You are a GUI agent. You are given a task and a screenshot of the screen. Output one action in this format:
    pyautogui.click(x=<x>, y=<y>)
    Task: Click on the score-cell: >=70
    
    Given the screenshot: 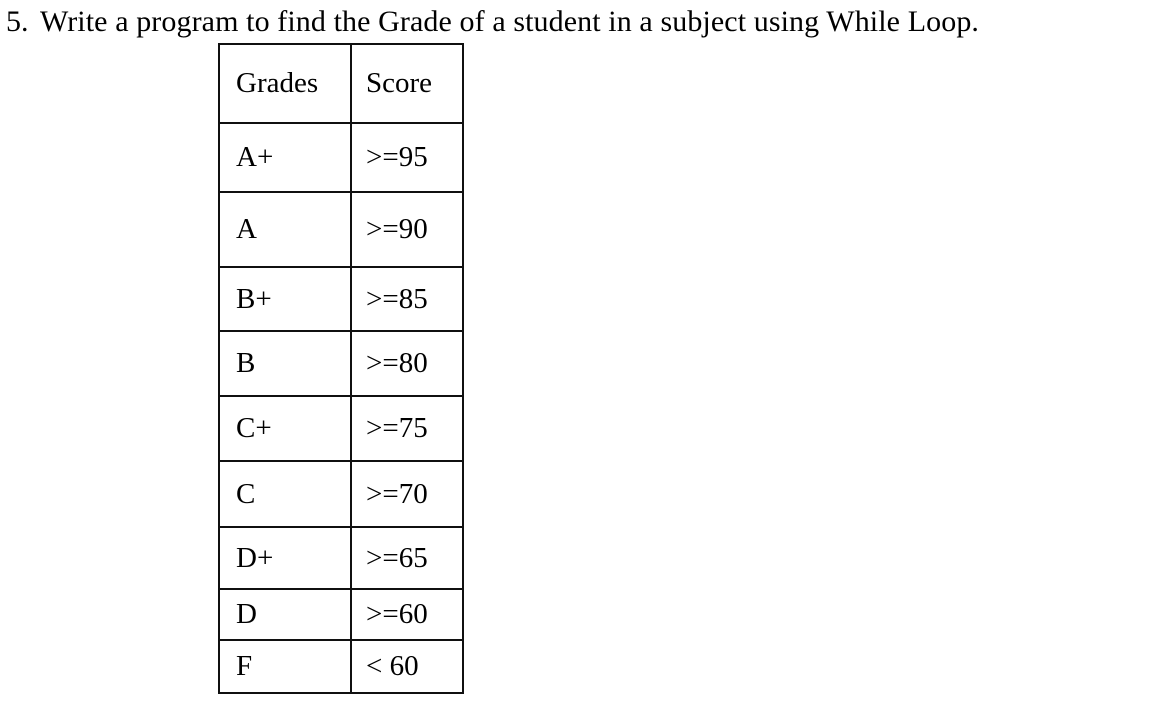 What is the action you would take?
    pyautogui.click(x=407, y=494)
    